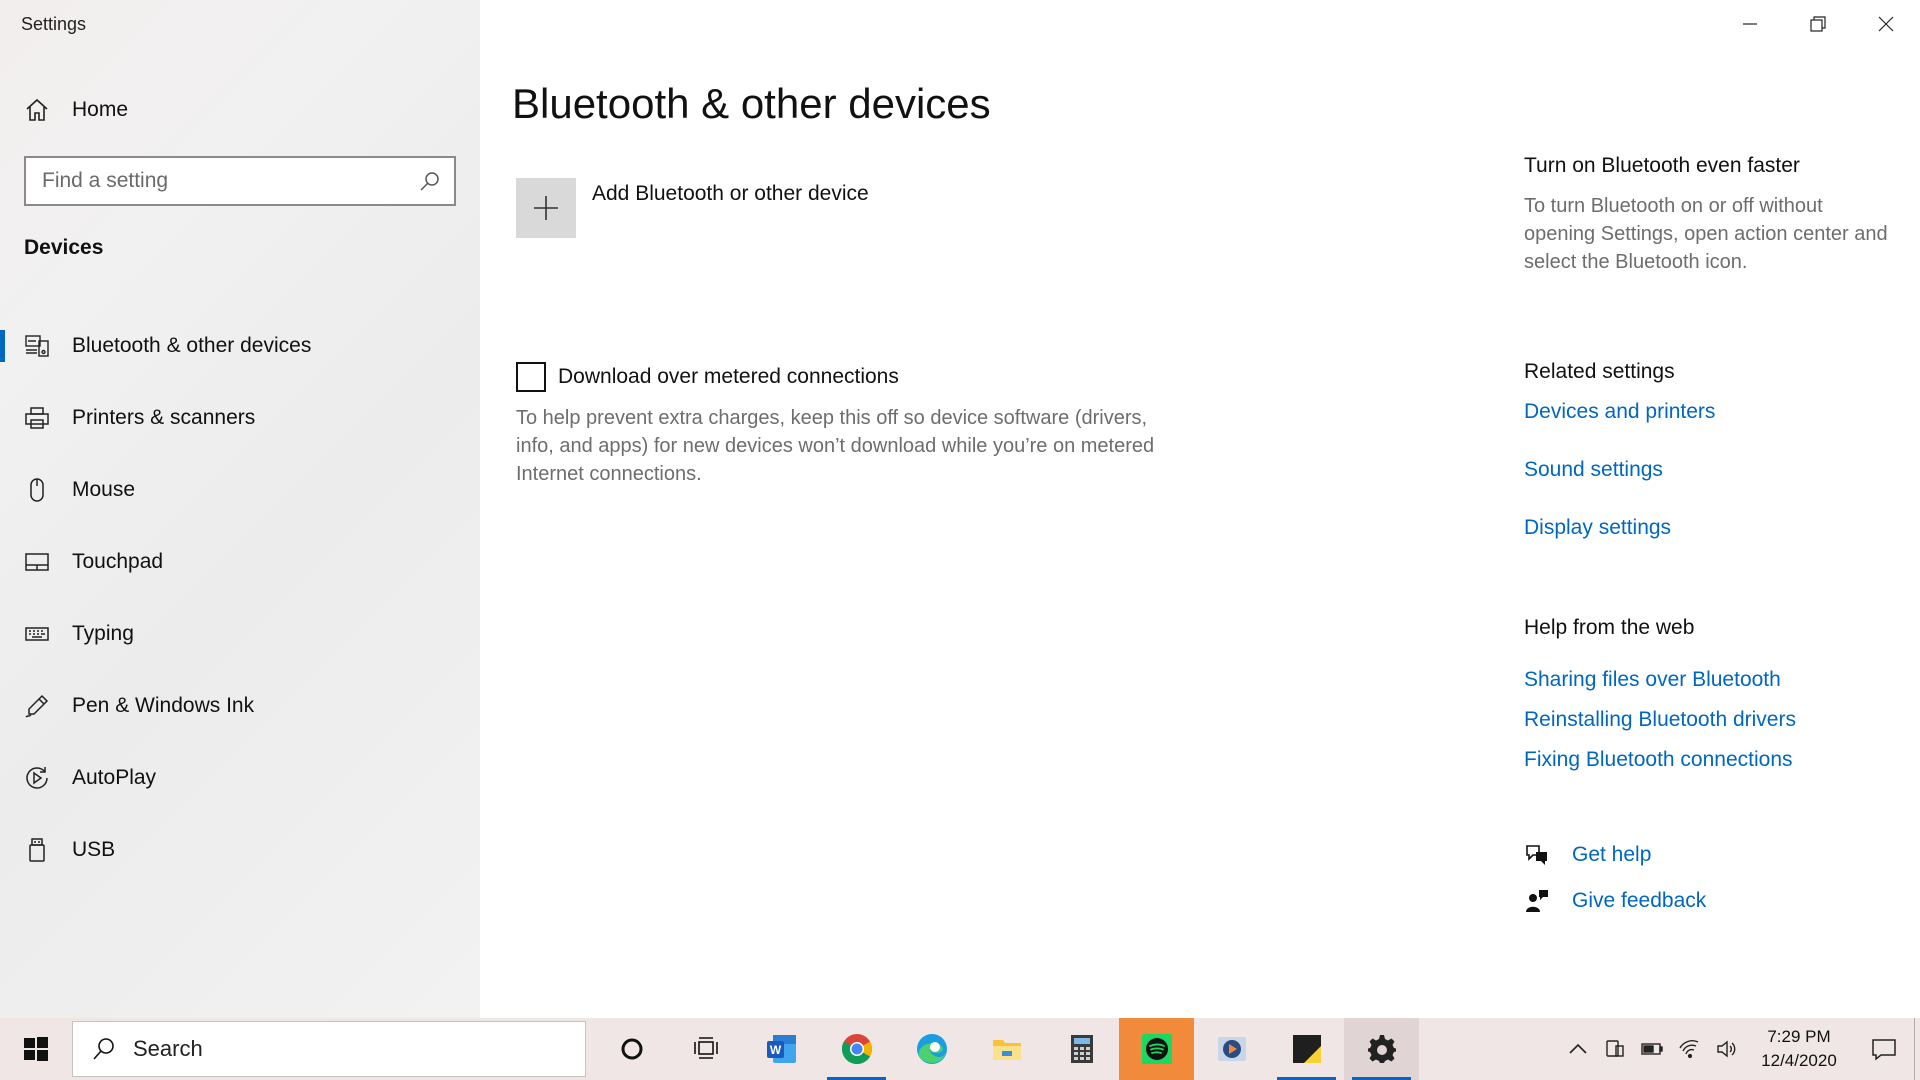 The width and height of the screenshot is (1920, 1080). Describe the element at coordinates (240, 778) in the screenshot. I see `sidebar-item-autoplay: AutoPlay` at that location.